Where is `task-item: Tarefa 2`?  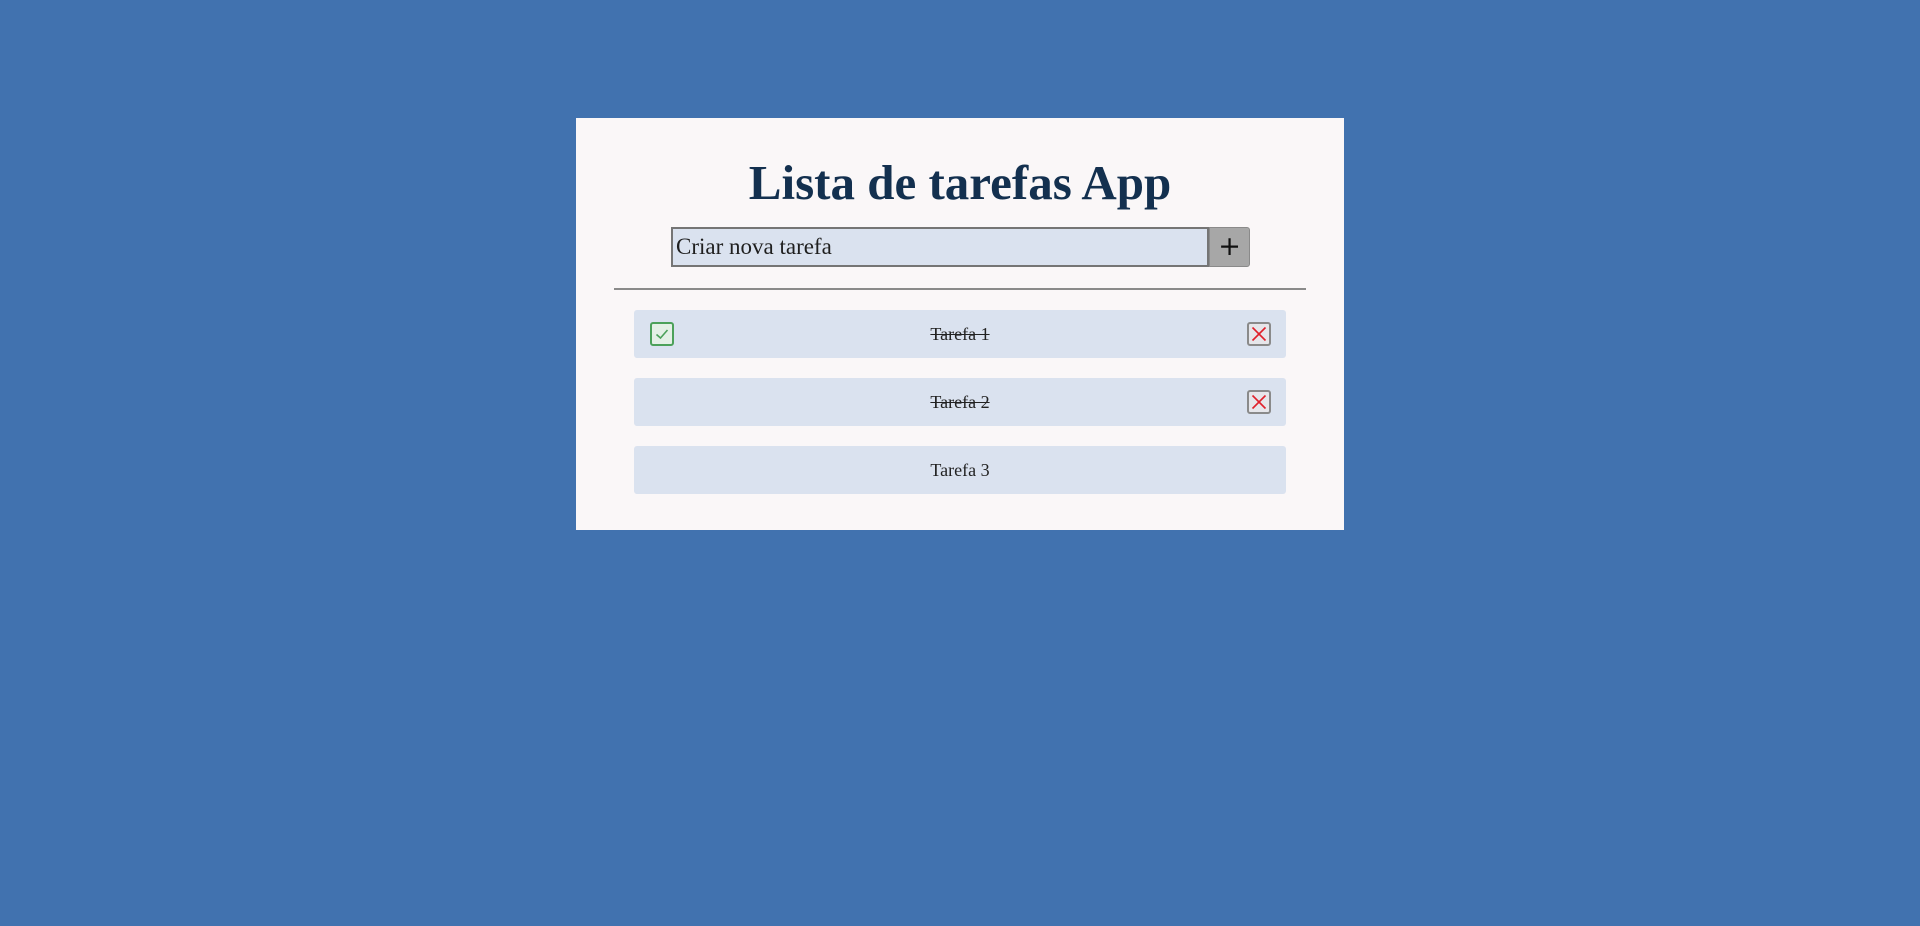
task-item: Tarefa 2 is located at coordinates (960, 402).